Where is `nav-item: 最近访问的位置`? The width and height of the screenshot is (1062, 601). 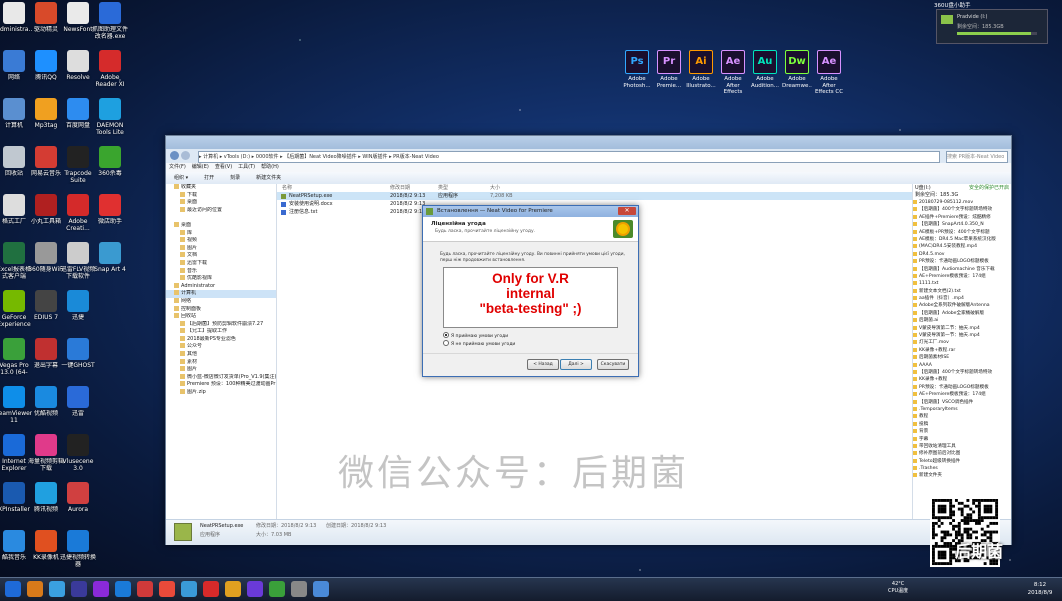
nav-item: 最近访问的位置 is located at coordinates (221, 210).